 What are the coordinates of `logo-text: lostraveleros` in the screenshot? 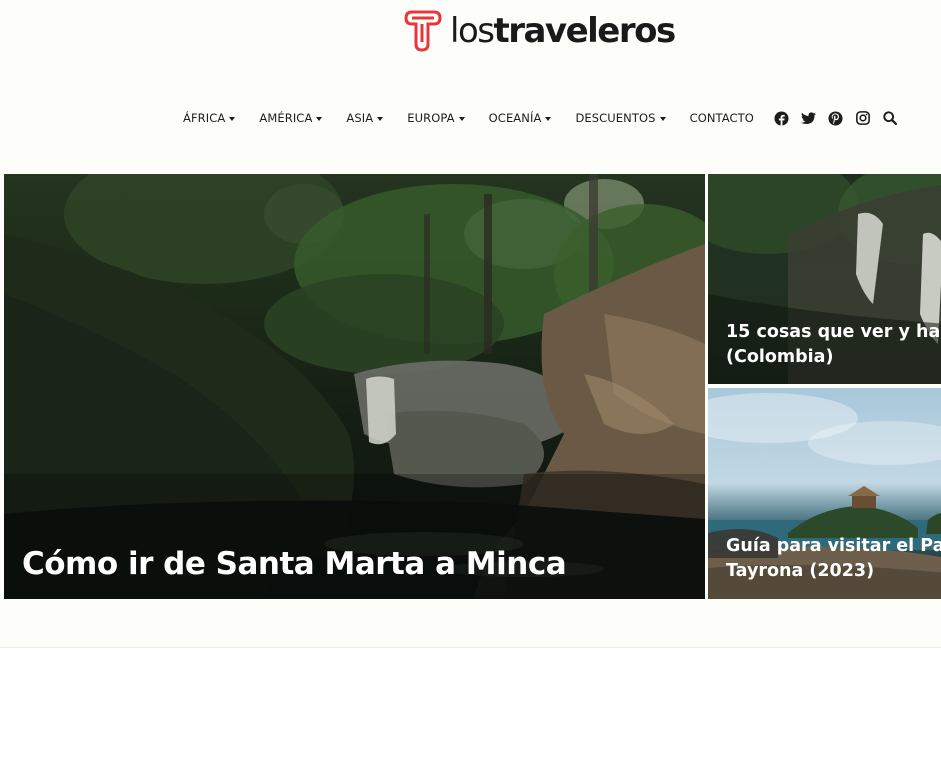 It's located at (563, 31).